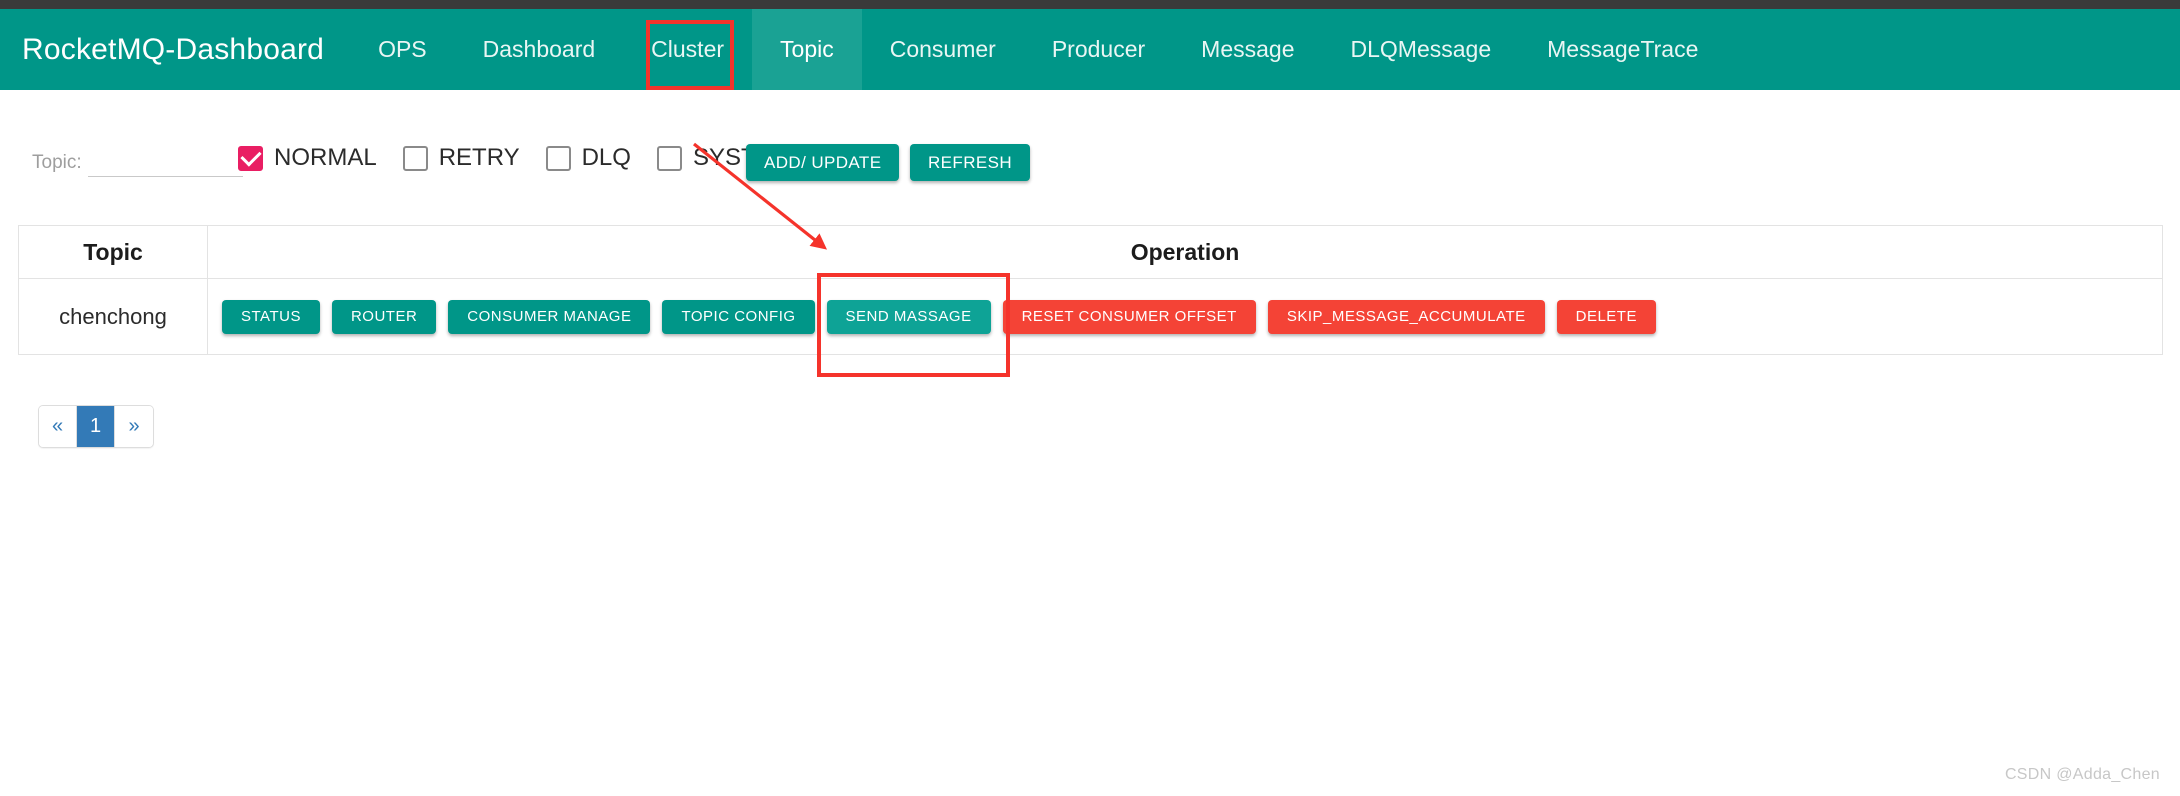 The width and height of the screenshot is (2180, 796). I want to click on checkbox-dlq-box, so click(558, 158).